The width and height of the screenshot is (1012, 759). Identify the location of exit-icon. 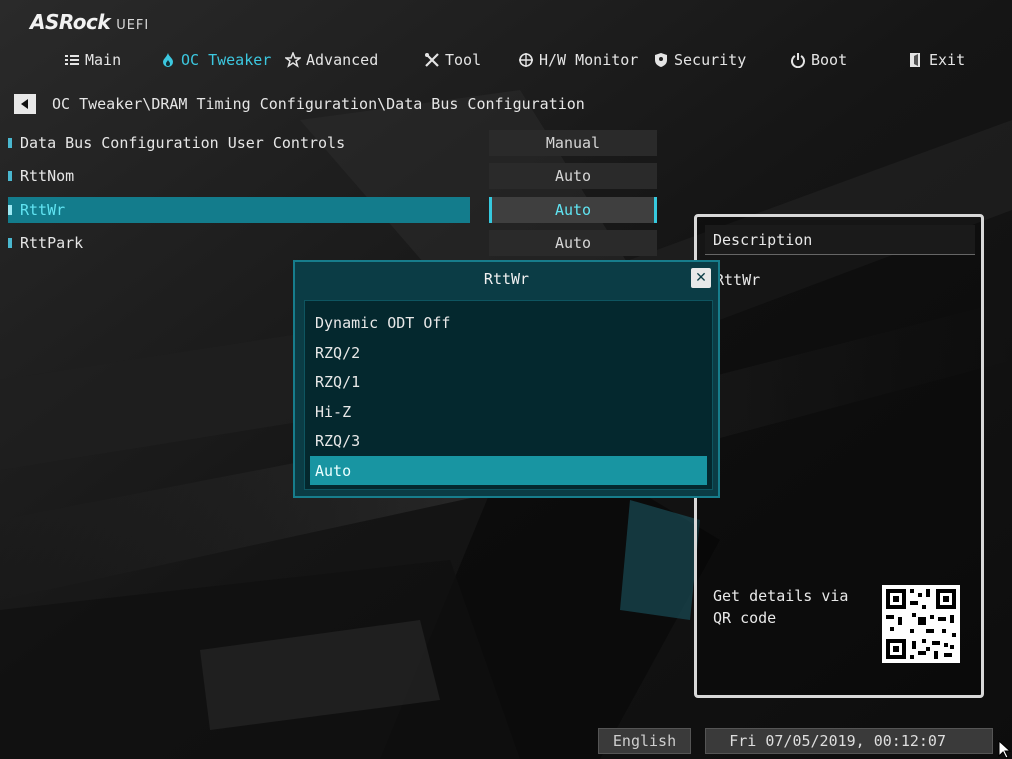
(915, 60).